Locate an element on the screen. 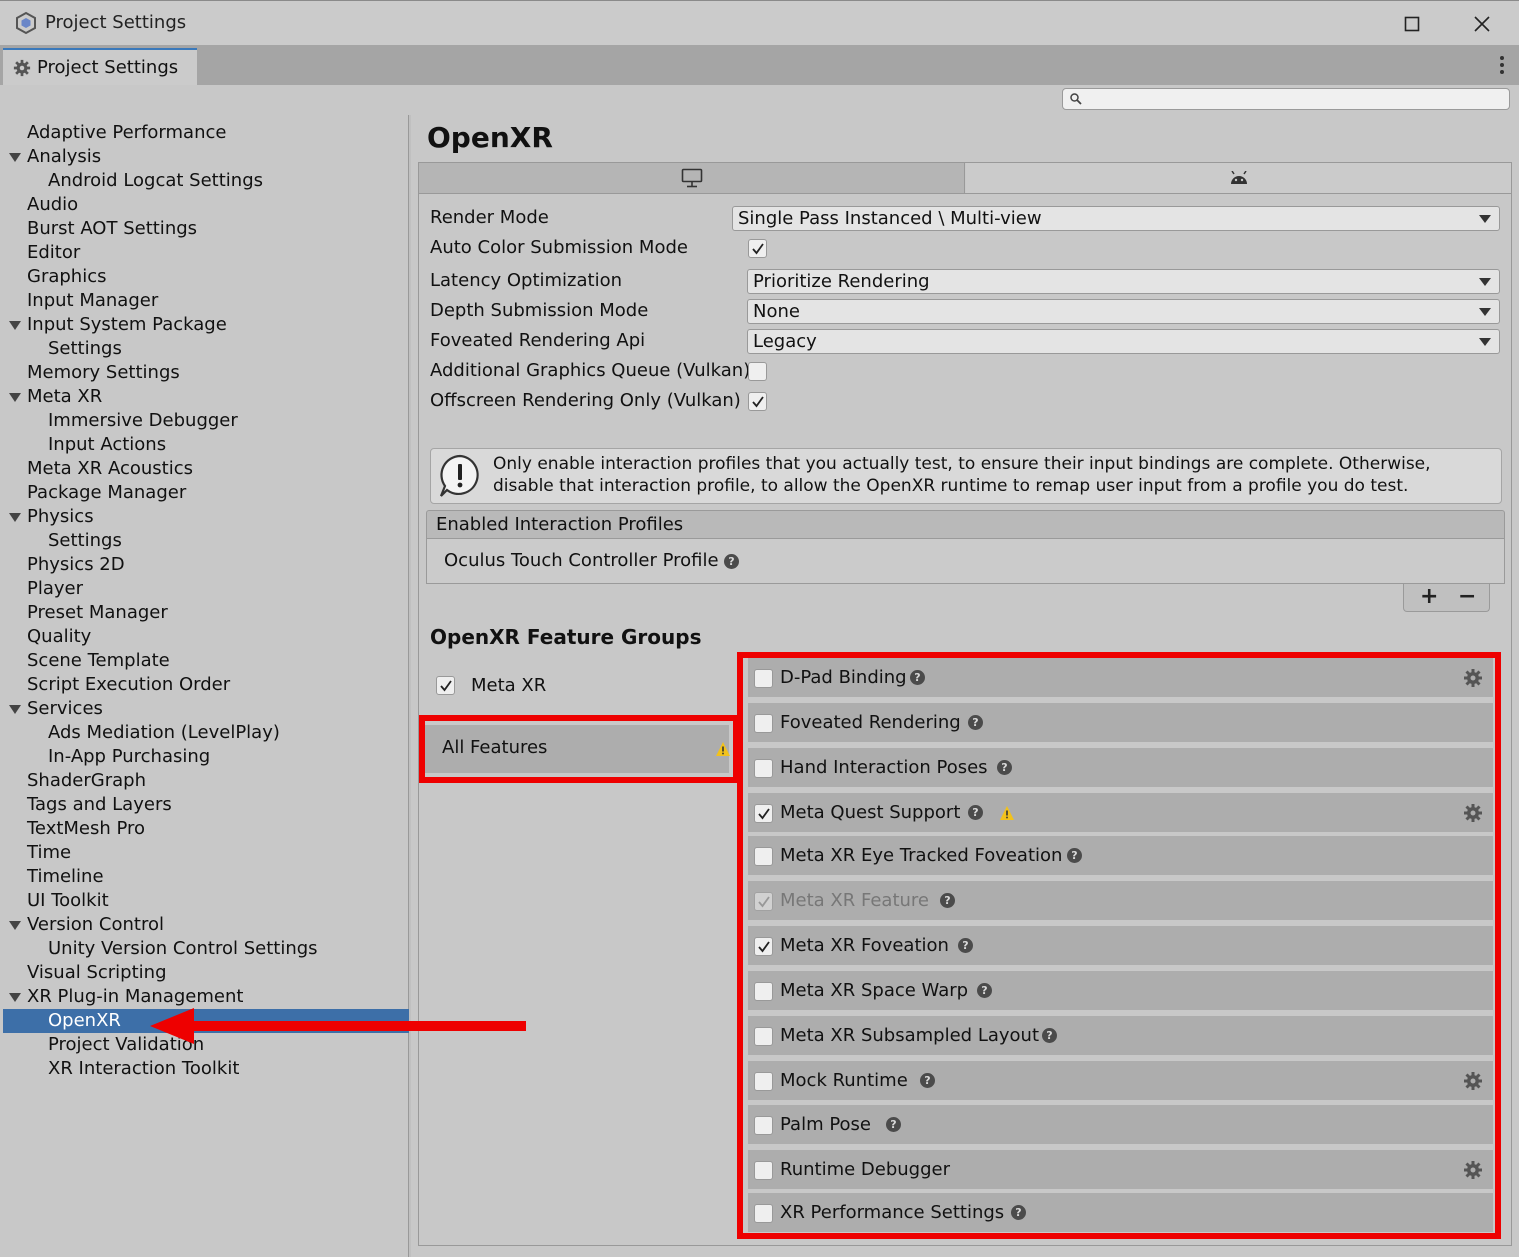 The image size is (1519, 1257). feature-group-meta-xr: Meta XR is located at coordinates (578, 685).